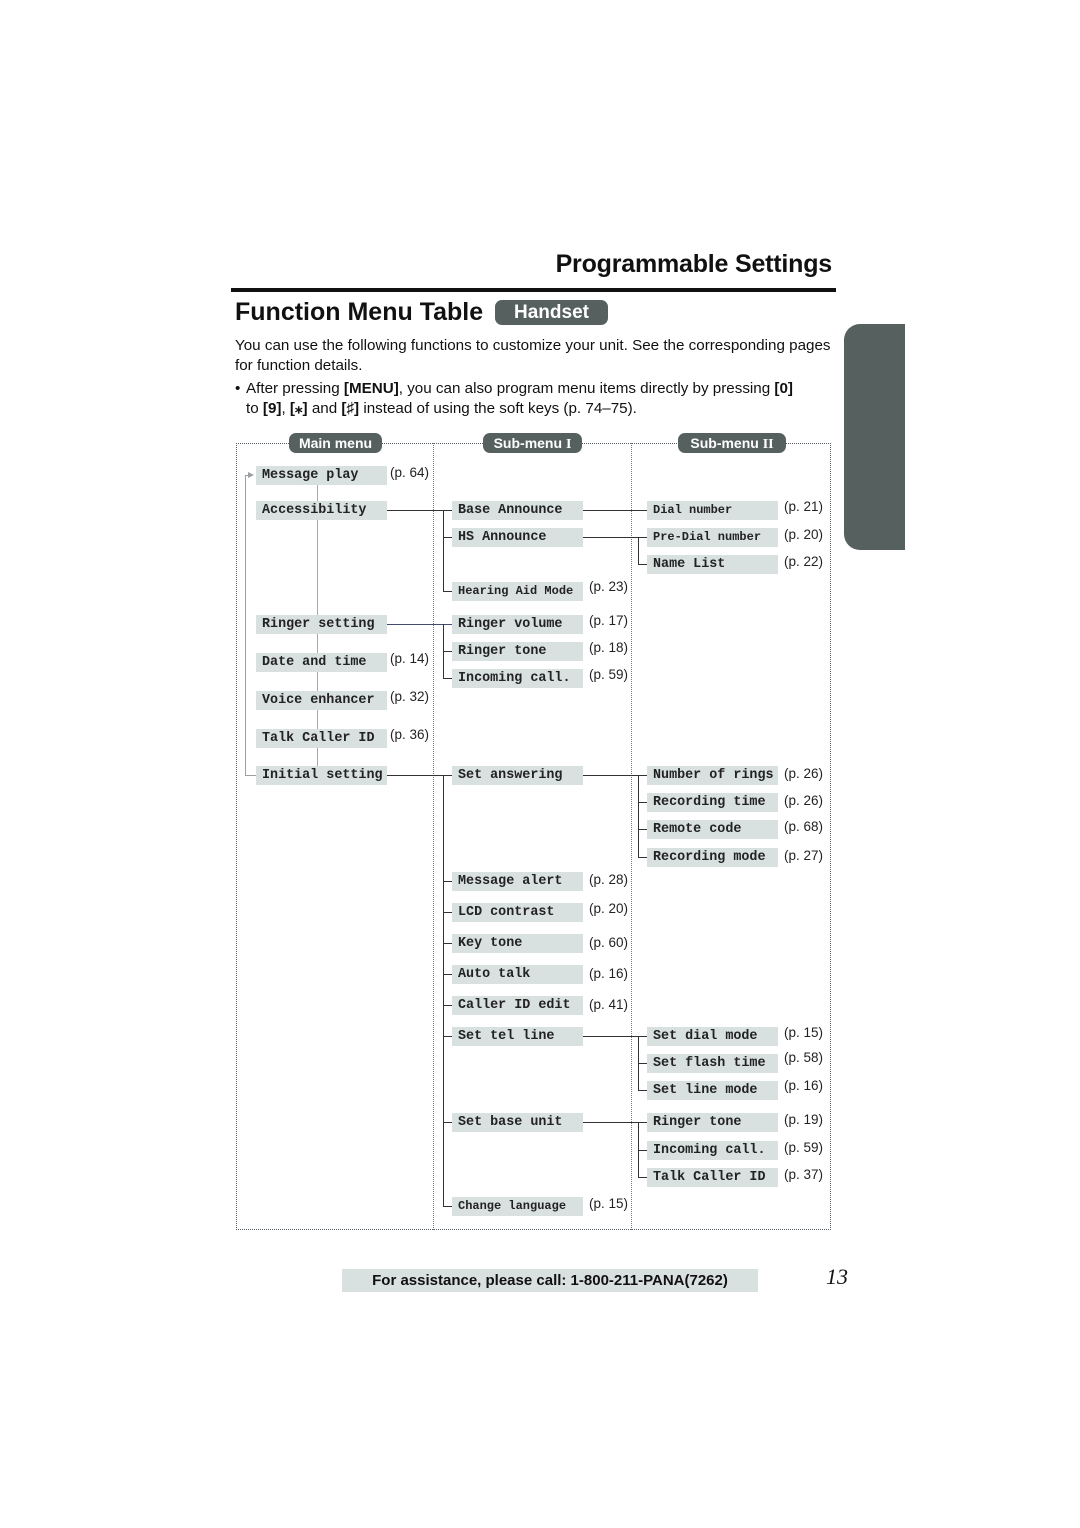 The height and width of the screenshot is (1528, 1080). I want to click on sub1-item-base-announce: Base Announce, so click(517, 510).